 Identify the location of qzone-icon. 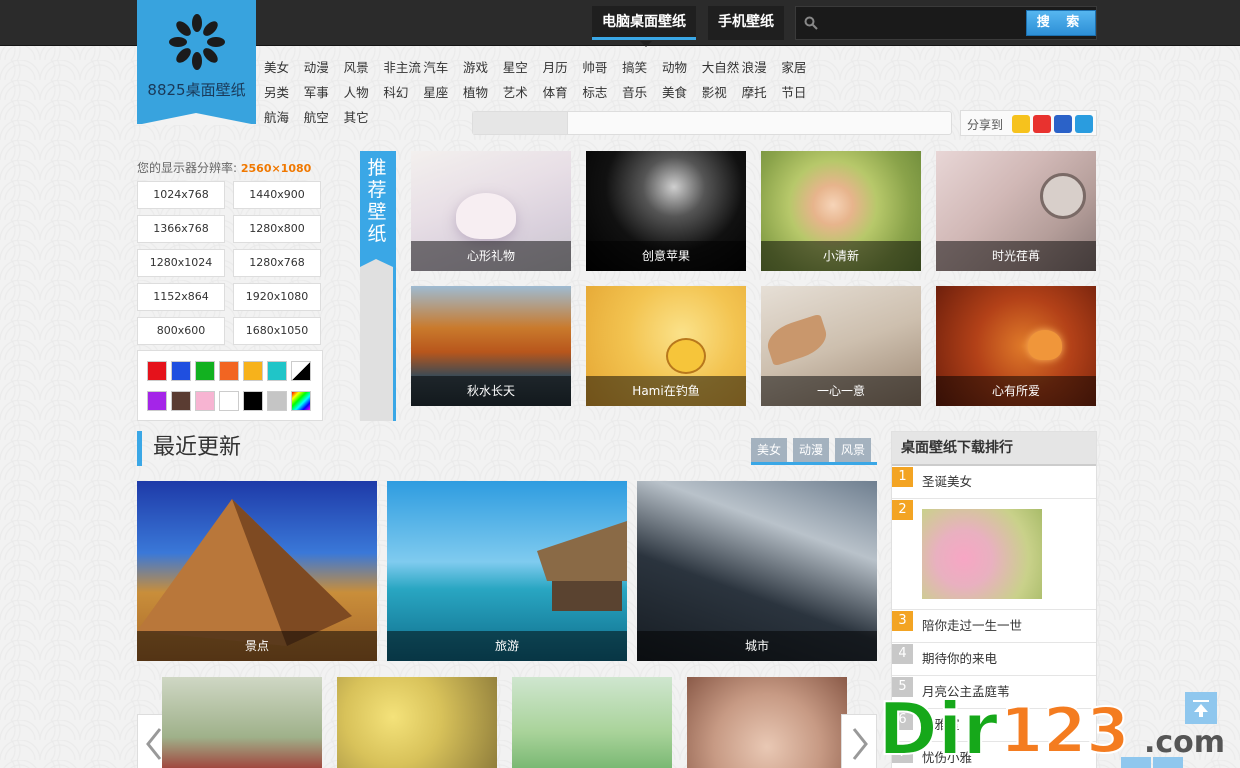
(1021, 124).